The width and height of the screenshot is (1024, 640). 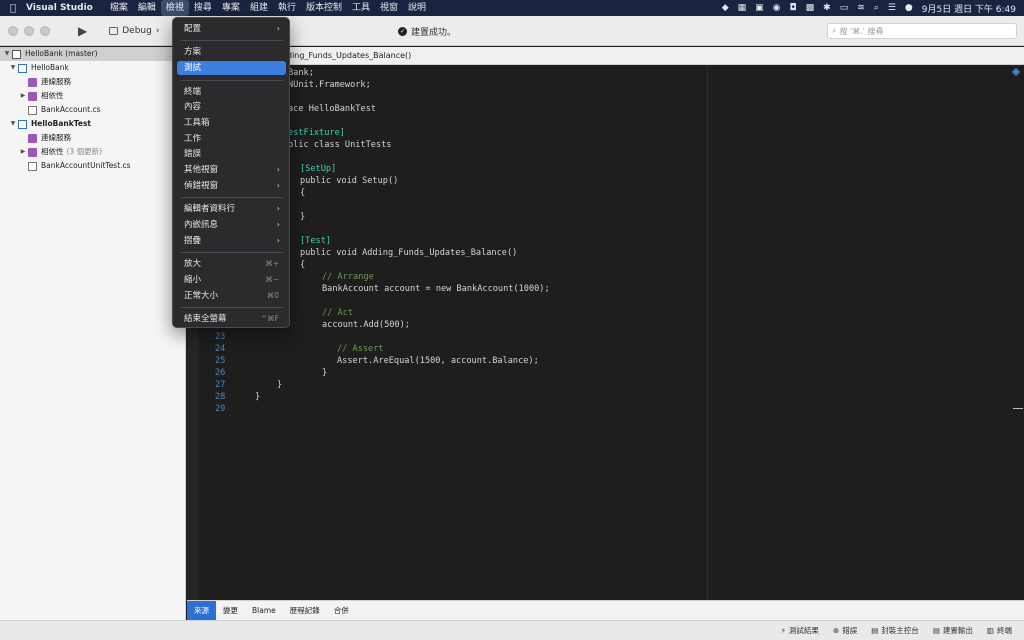 I want to click on minimize-icon, so click(x=29, y=30).